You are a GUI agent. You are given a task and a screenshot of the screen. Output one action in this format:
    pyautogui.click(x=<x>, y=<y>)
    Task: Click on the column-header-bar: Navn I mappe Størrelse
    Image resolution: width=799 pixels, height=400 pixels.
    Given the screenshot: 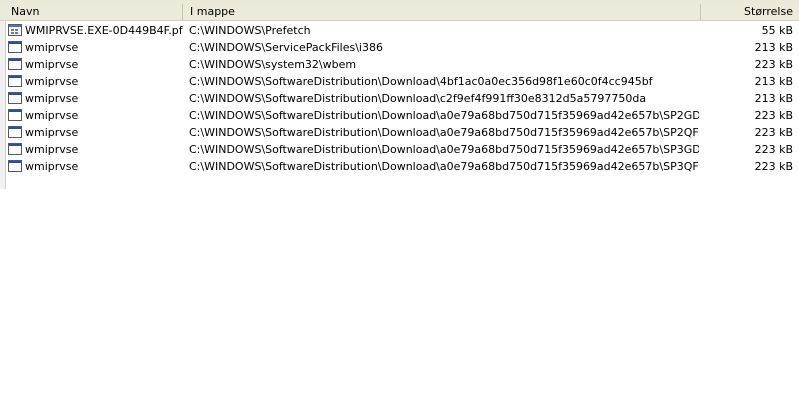 What is the action you would take?
    pyautogui.click(x=399, y=12)
    